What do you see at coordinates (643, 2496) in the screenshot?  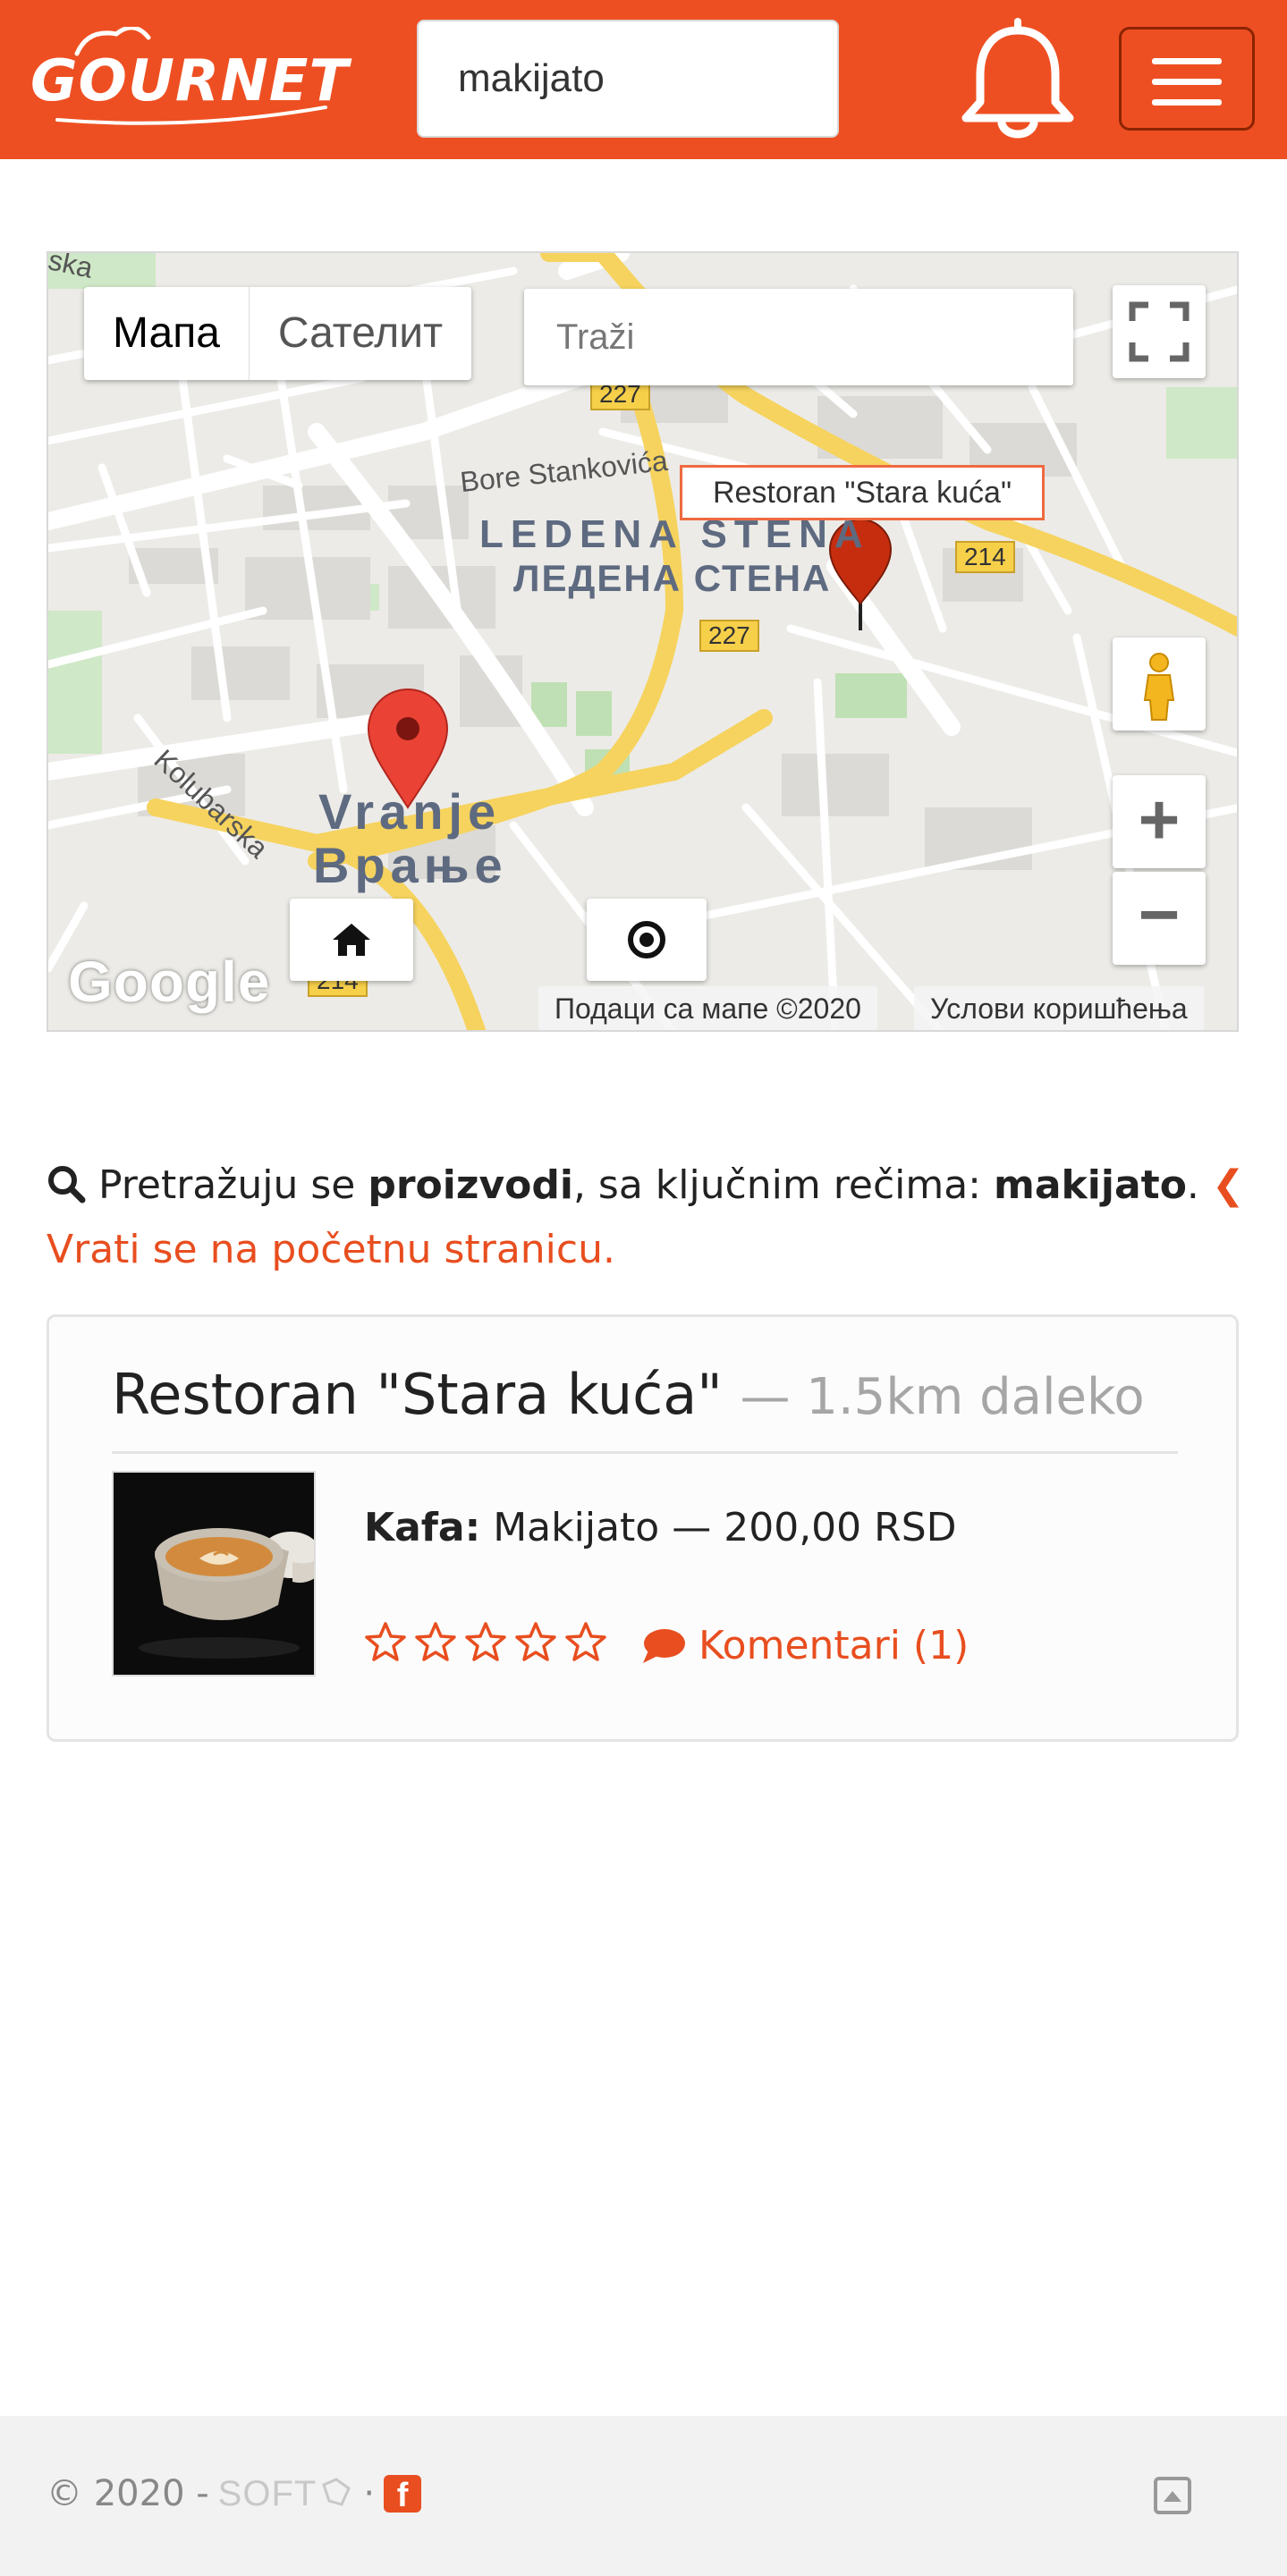 I see `footer: © 2020 - SOFT · f` at bounding box center [643, 2496].